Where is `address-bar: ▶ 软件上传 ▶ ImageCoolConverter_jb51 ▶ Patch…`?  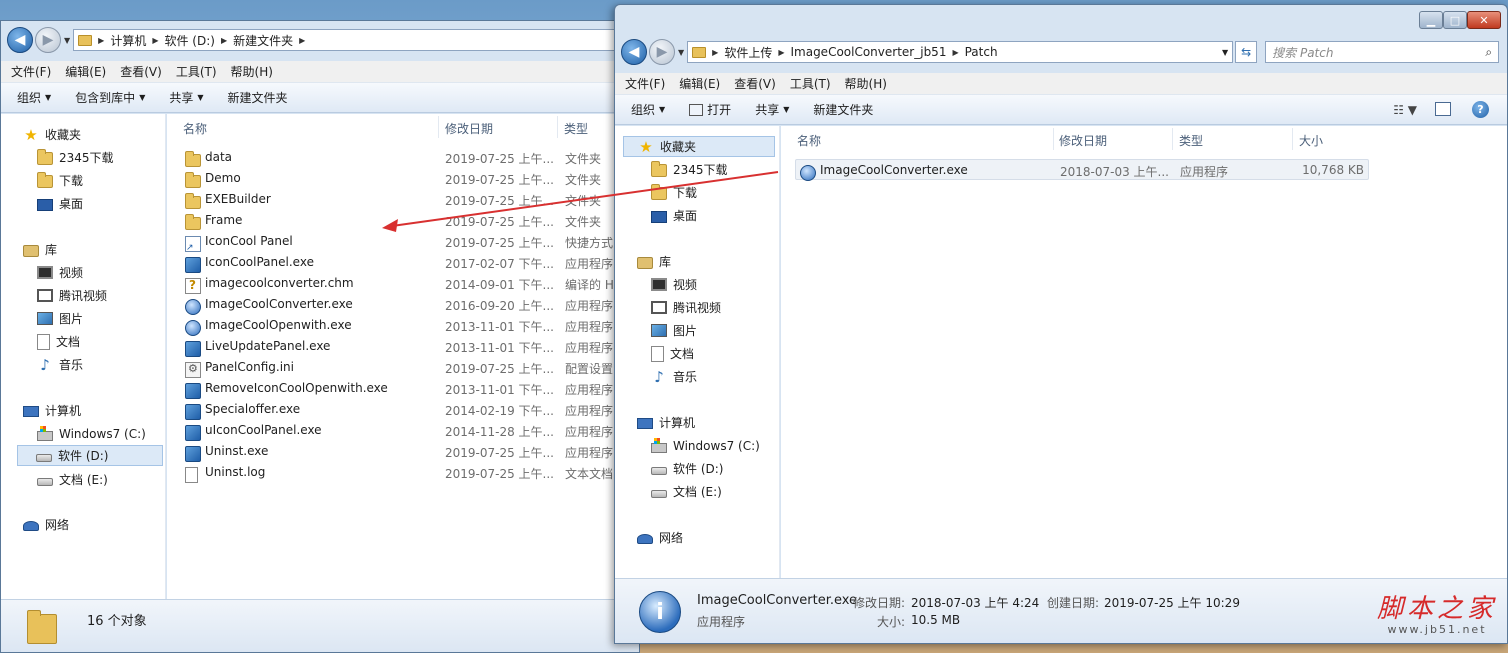 address-bar: ▶ 软件上传 ▶ ImageCoolConverter_jb51 ▶ Patch… is located at coordinates (960, 52).